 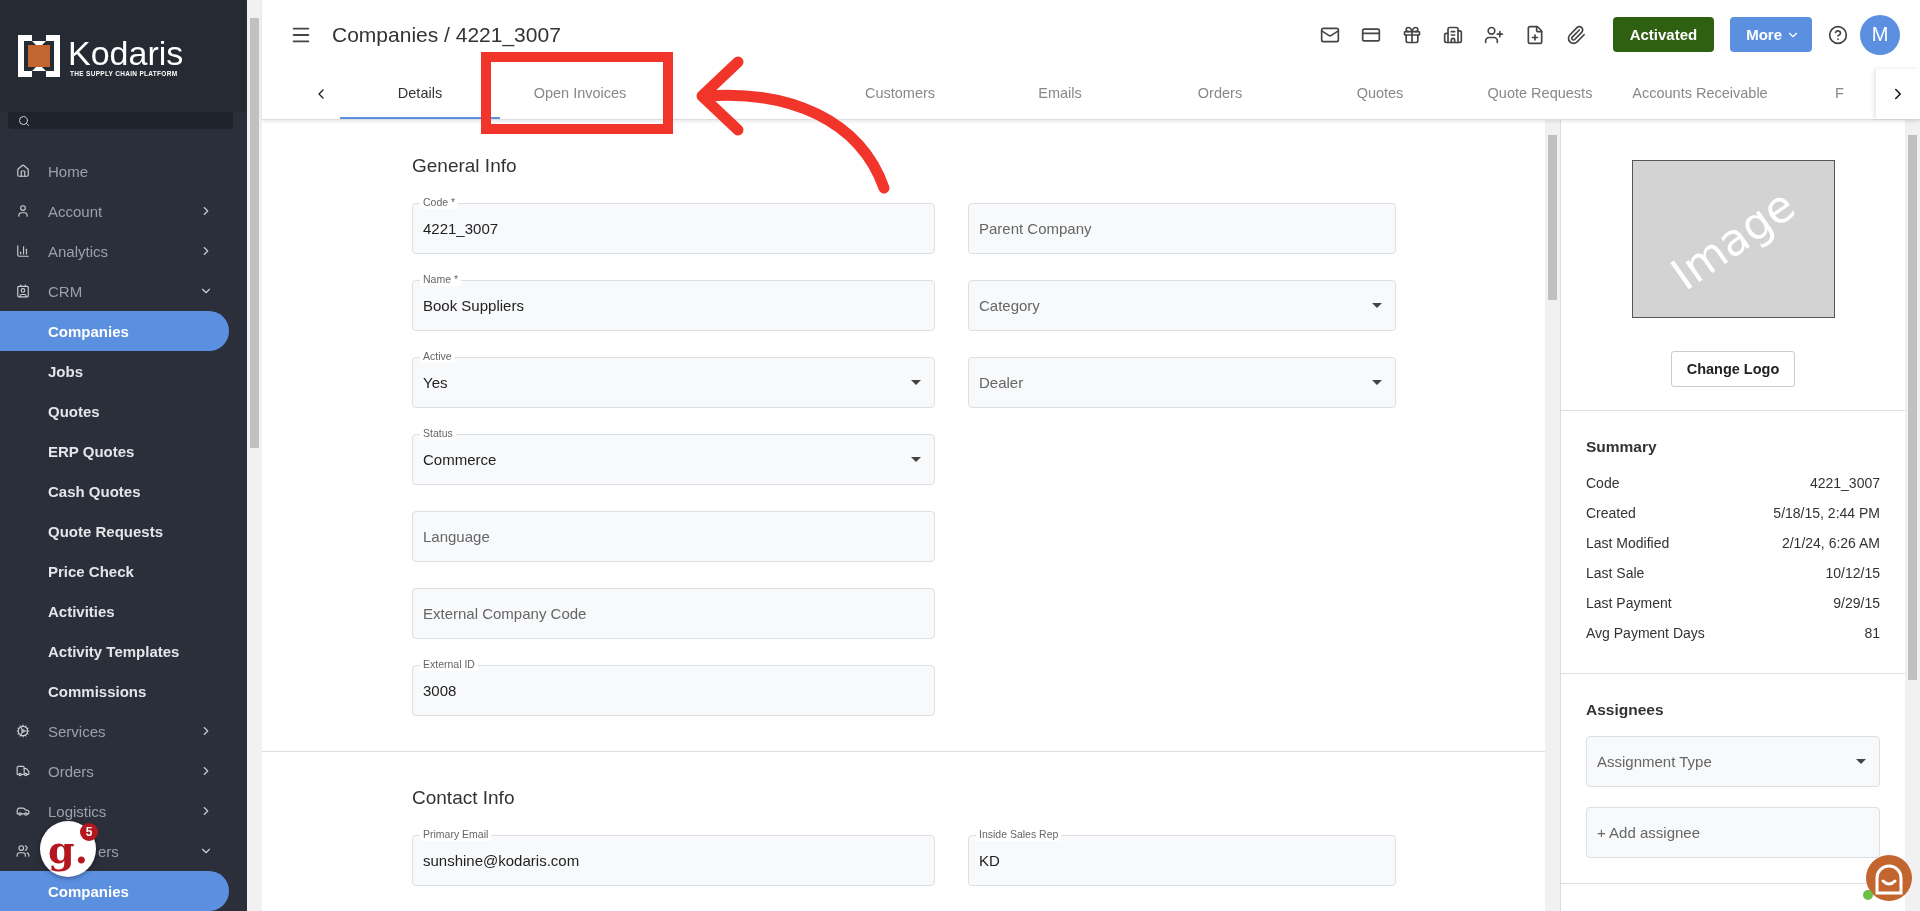 What do you see at coordinates (114, 251) in the screenshot?
I see `sidebar-item-label: Analytics` at bounding box center [114, 251].